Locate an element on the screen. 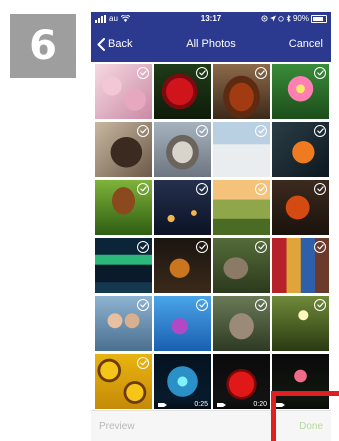  video-duration: 0:25 is located at coordinates (201, 404).